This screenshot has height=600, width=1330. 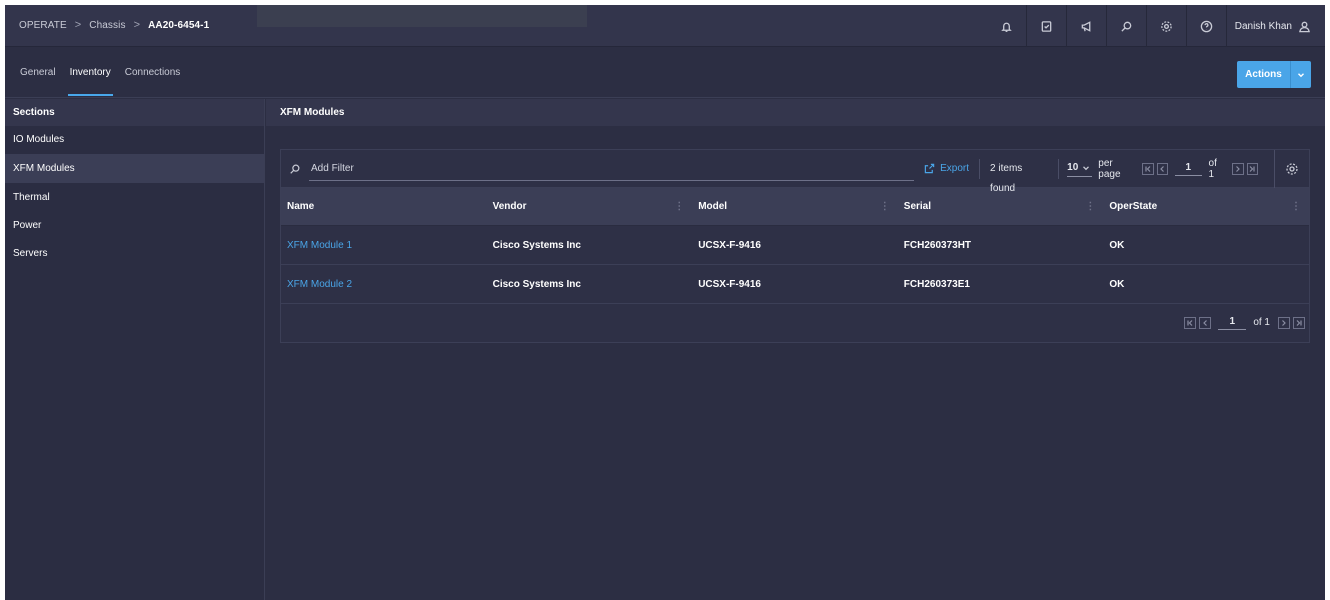 I want to click on table-header: Name Vendor ⋮ Model ⋮ Serial ⋮ OperState ⋮, so click(x=795, y=207).